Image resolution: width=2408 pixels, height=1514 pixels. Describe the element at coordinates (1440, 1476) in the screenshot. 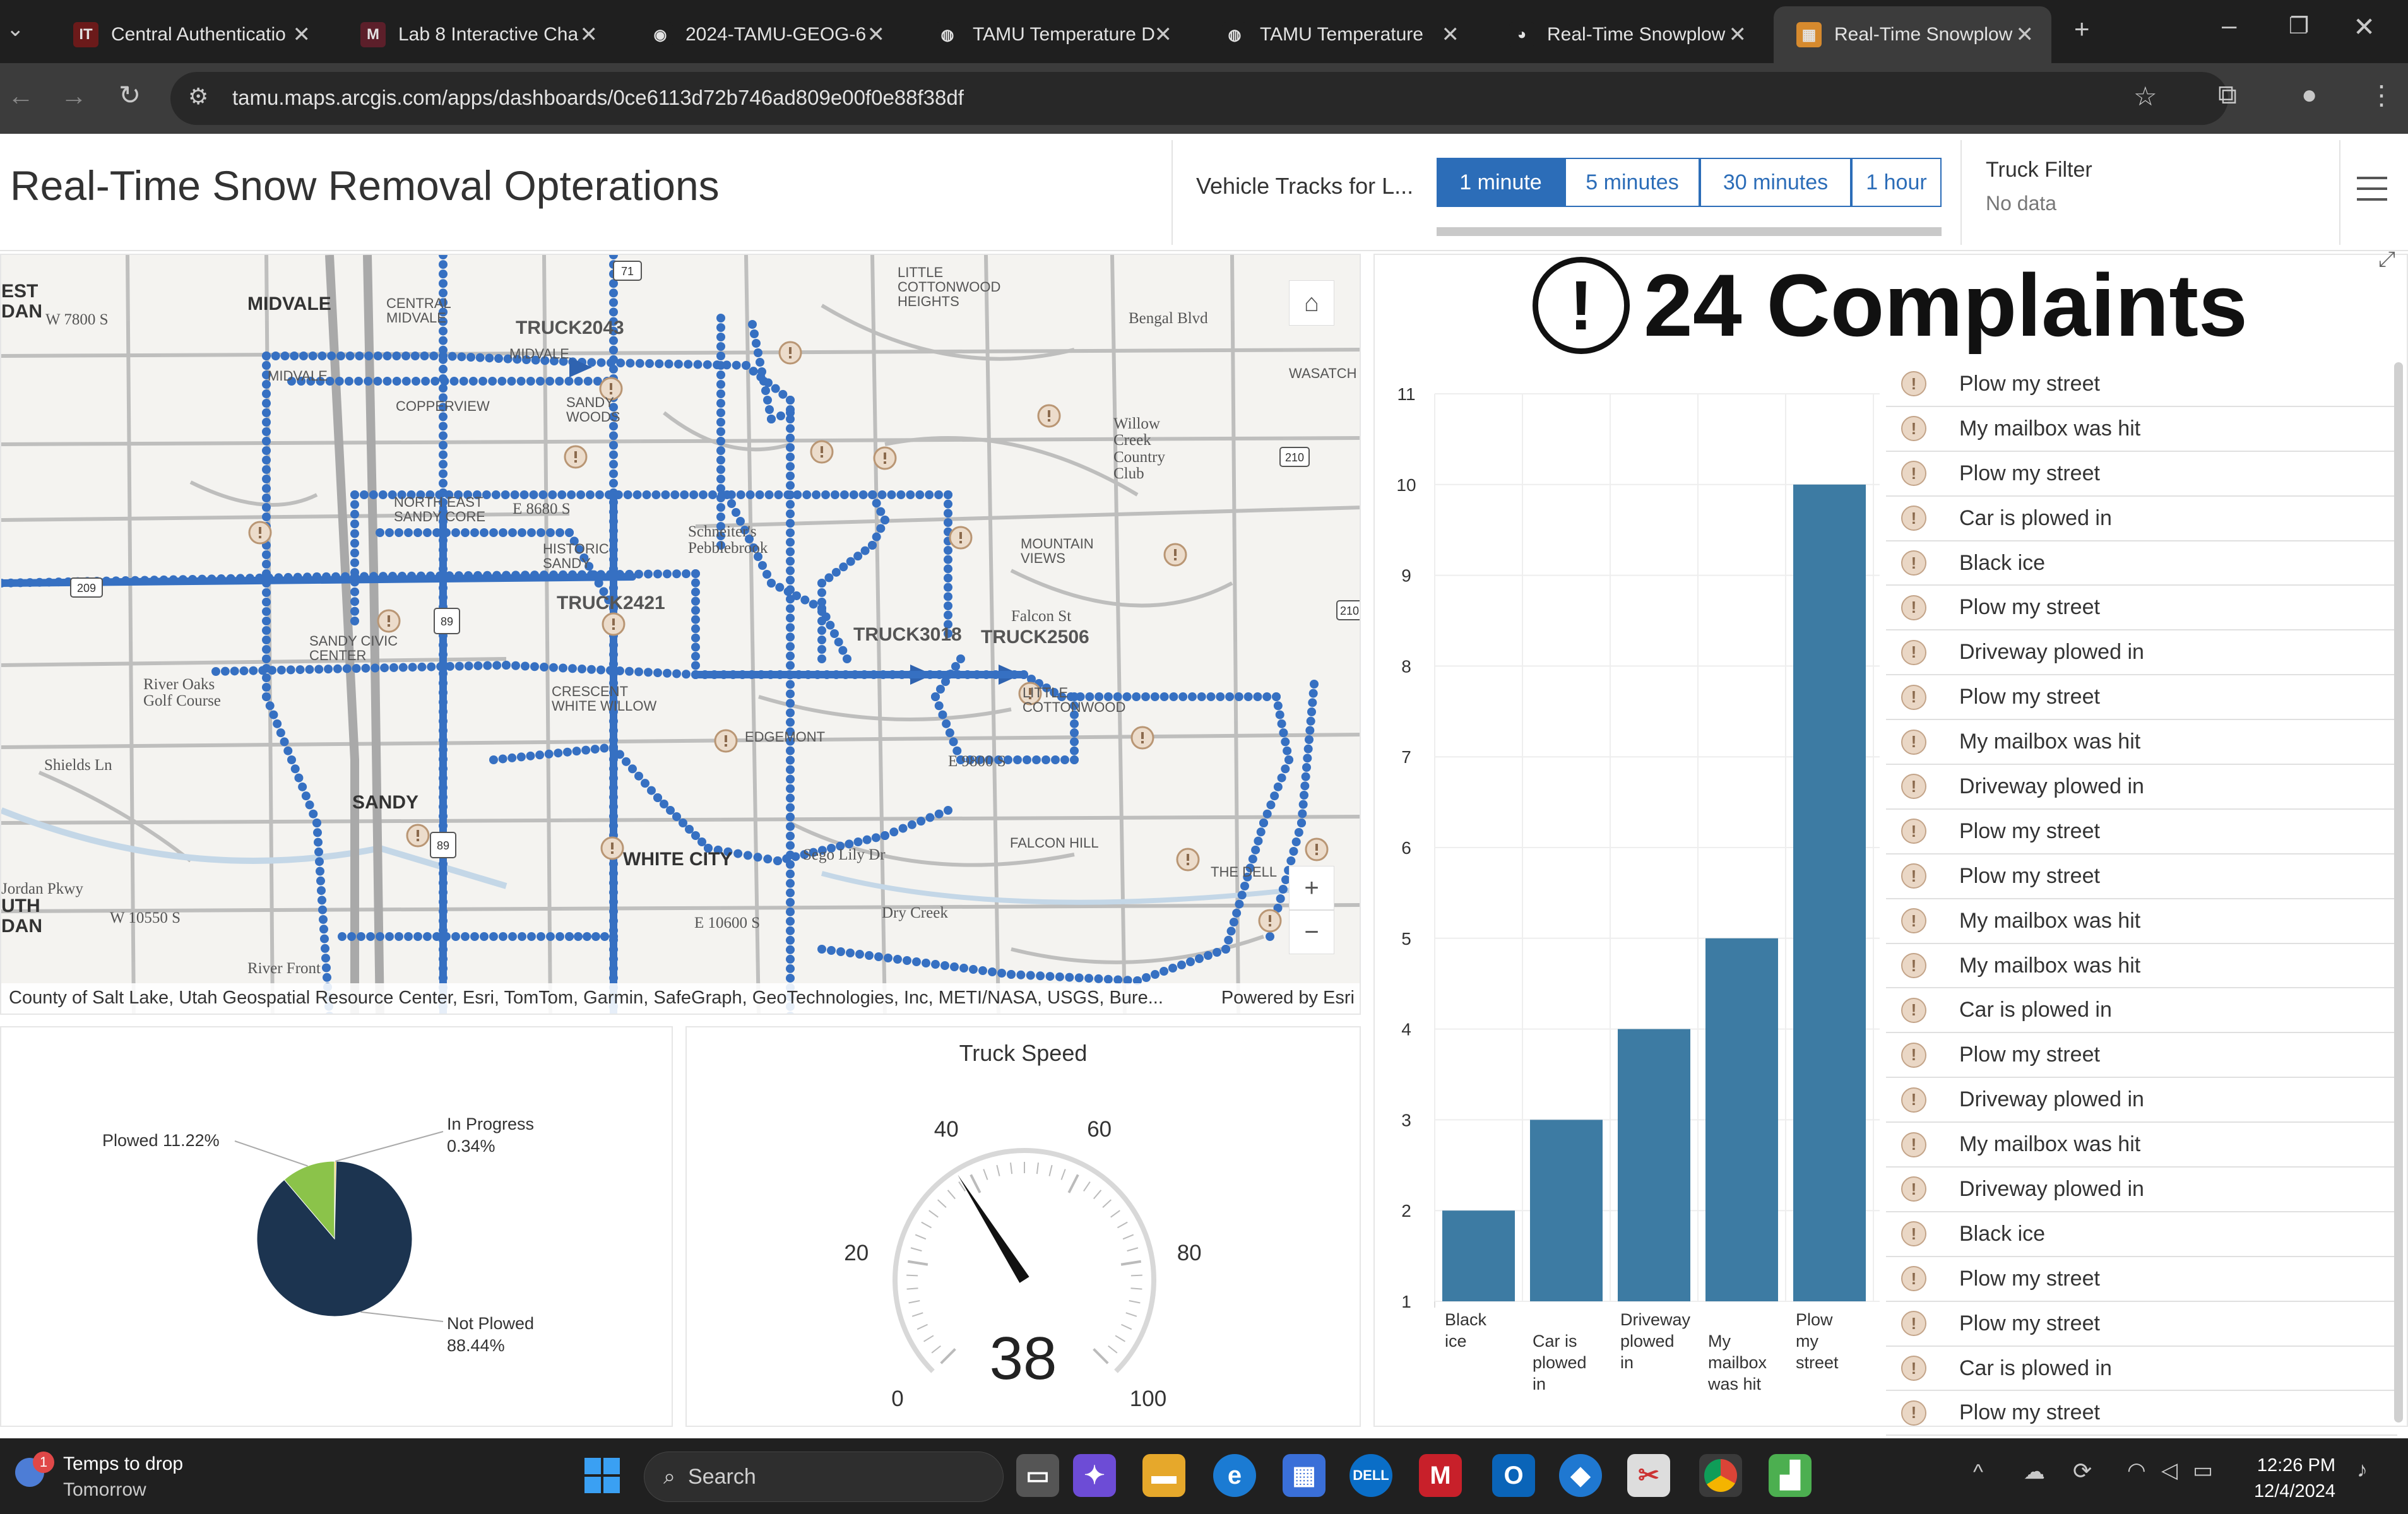

I see `mcafee-icon: M` at that location.